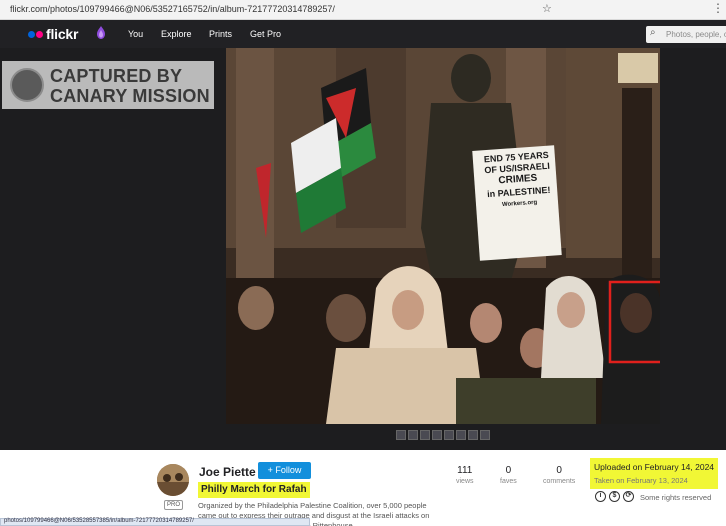  Describe the element at coordinates (31, 34) in the screenshot. I see `logo-blue-dot` at that location.